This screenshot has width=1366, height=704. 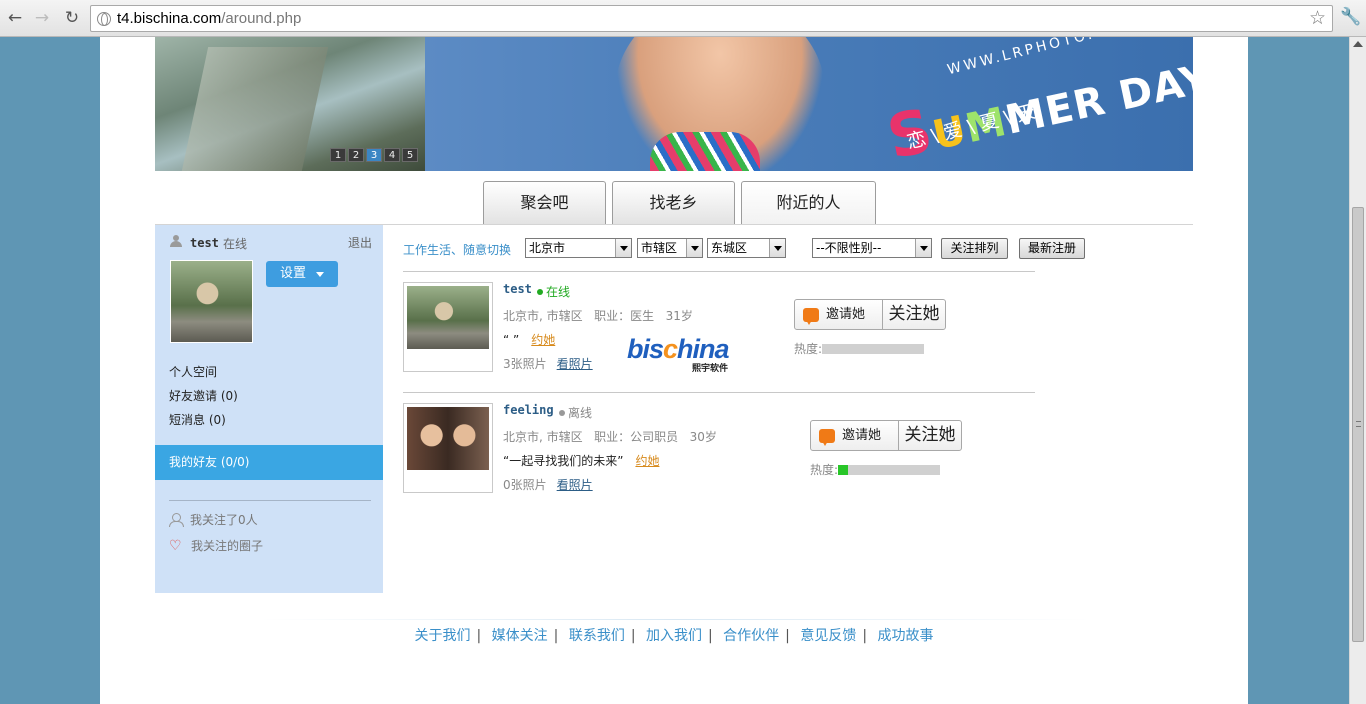 I want to click on mode-switch-link: 工作生活、随意切换, so click(x=457, y=249).